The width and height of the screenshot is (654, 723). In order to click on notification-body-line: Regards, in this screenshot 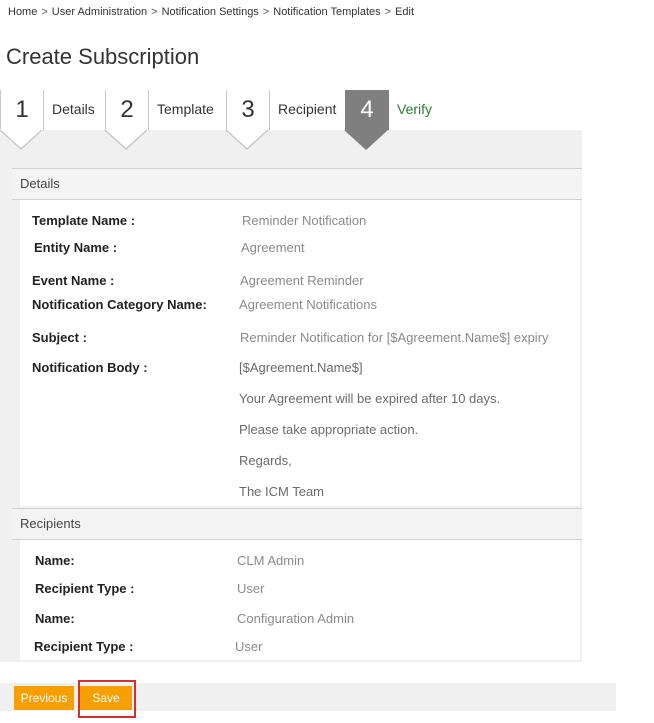, I will do `click(265, 460)`.